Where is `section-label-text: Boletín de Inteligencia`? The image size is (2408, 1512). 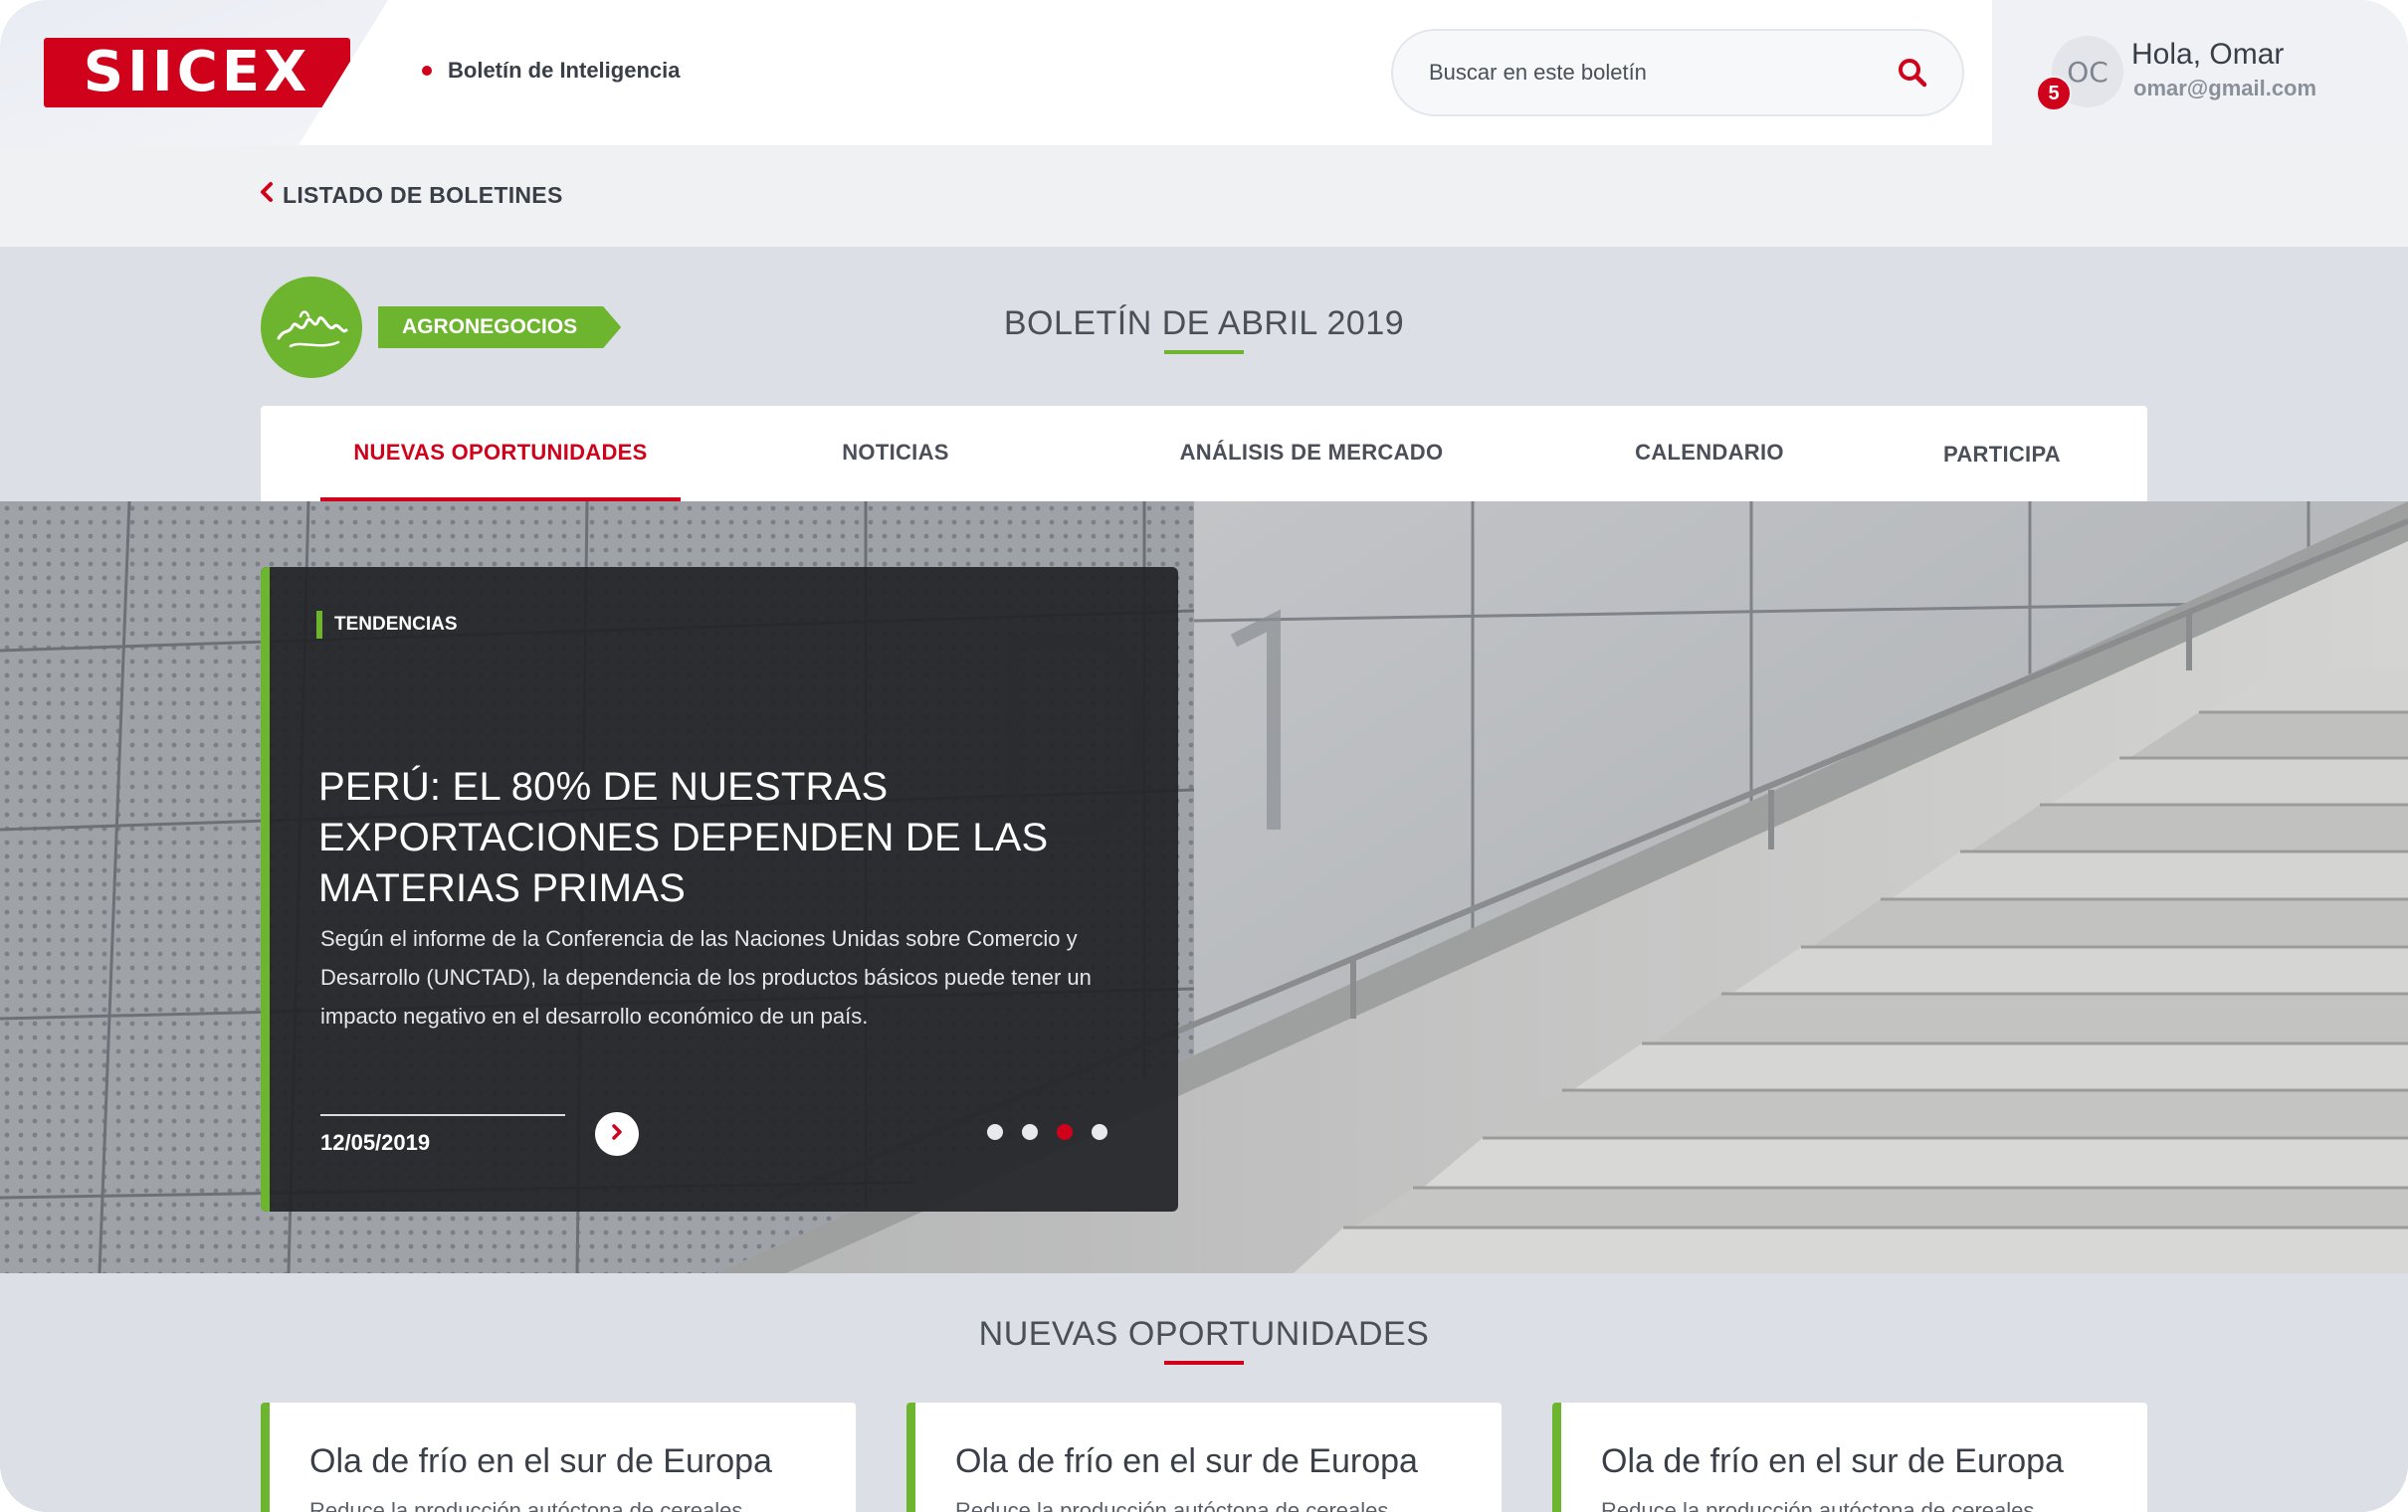
section-label-text: Boletín de Inteligencia is located at coordinates (564, 70).